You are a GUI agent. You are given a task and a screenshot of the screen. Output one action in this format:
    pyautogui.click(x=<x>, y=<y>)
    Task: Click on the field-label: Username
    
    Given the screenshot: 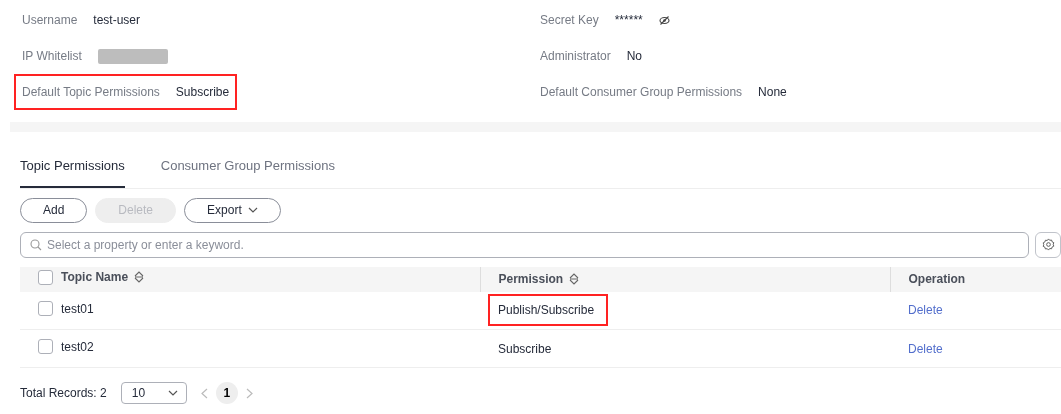 What is the action you would take?
    pyautogui.click(x=50, y=20)
    